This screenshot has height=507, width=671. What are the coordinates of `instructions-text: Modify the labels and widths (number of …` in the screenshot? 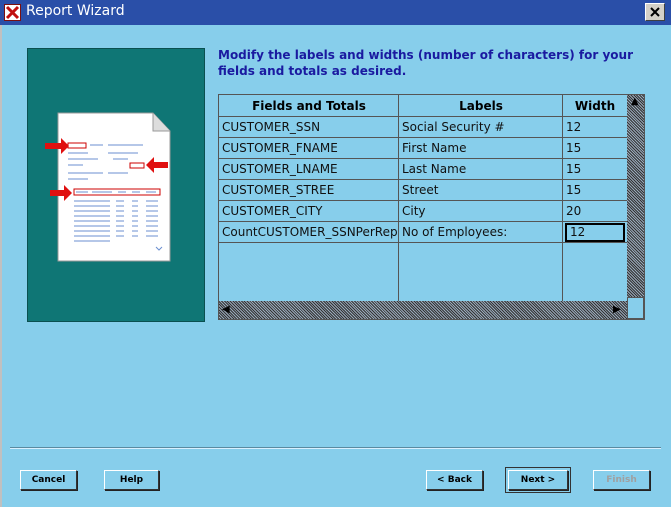 It's located at (425, 63).